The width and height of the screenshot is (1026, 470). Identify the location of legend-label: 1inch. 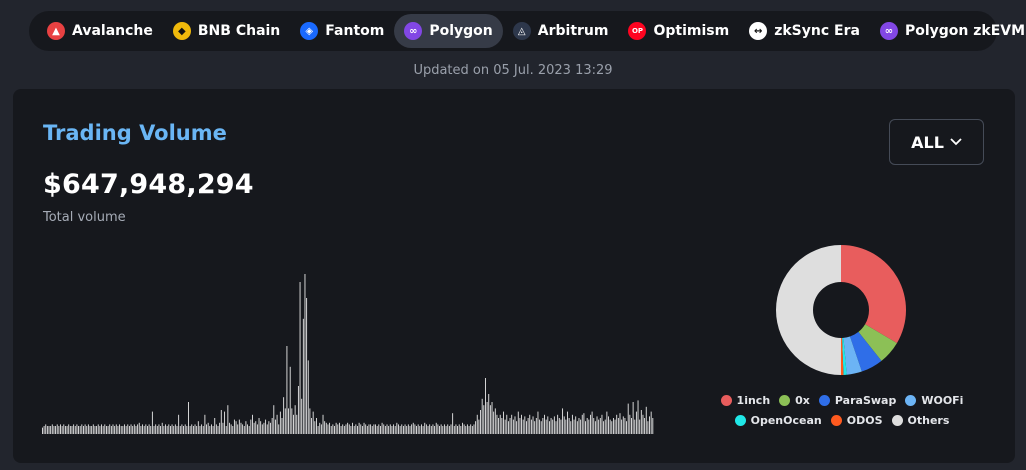
(753, 400).